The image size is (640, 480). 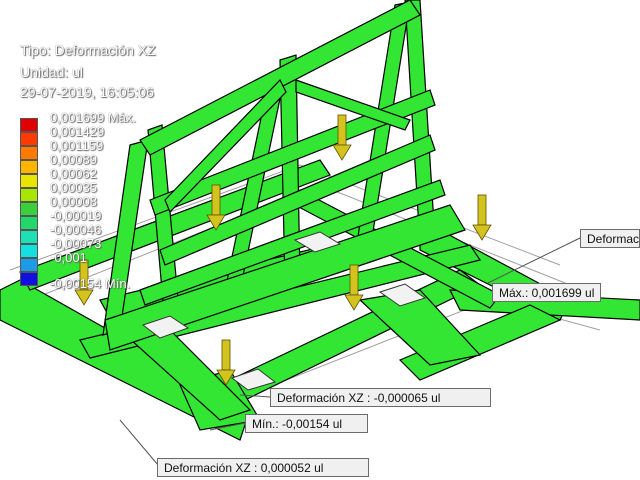 What do you see at coordinates (93, 117) in the screenshot?
I see `legend-value: 0,001699 Máx.` at bounding box center [93, 117].